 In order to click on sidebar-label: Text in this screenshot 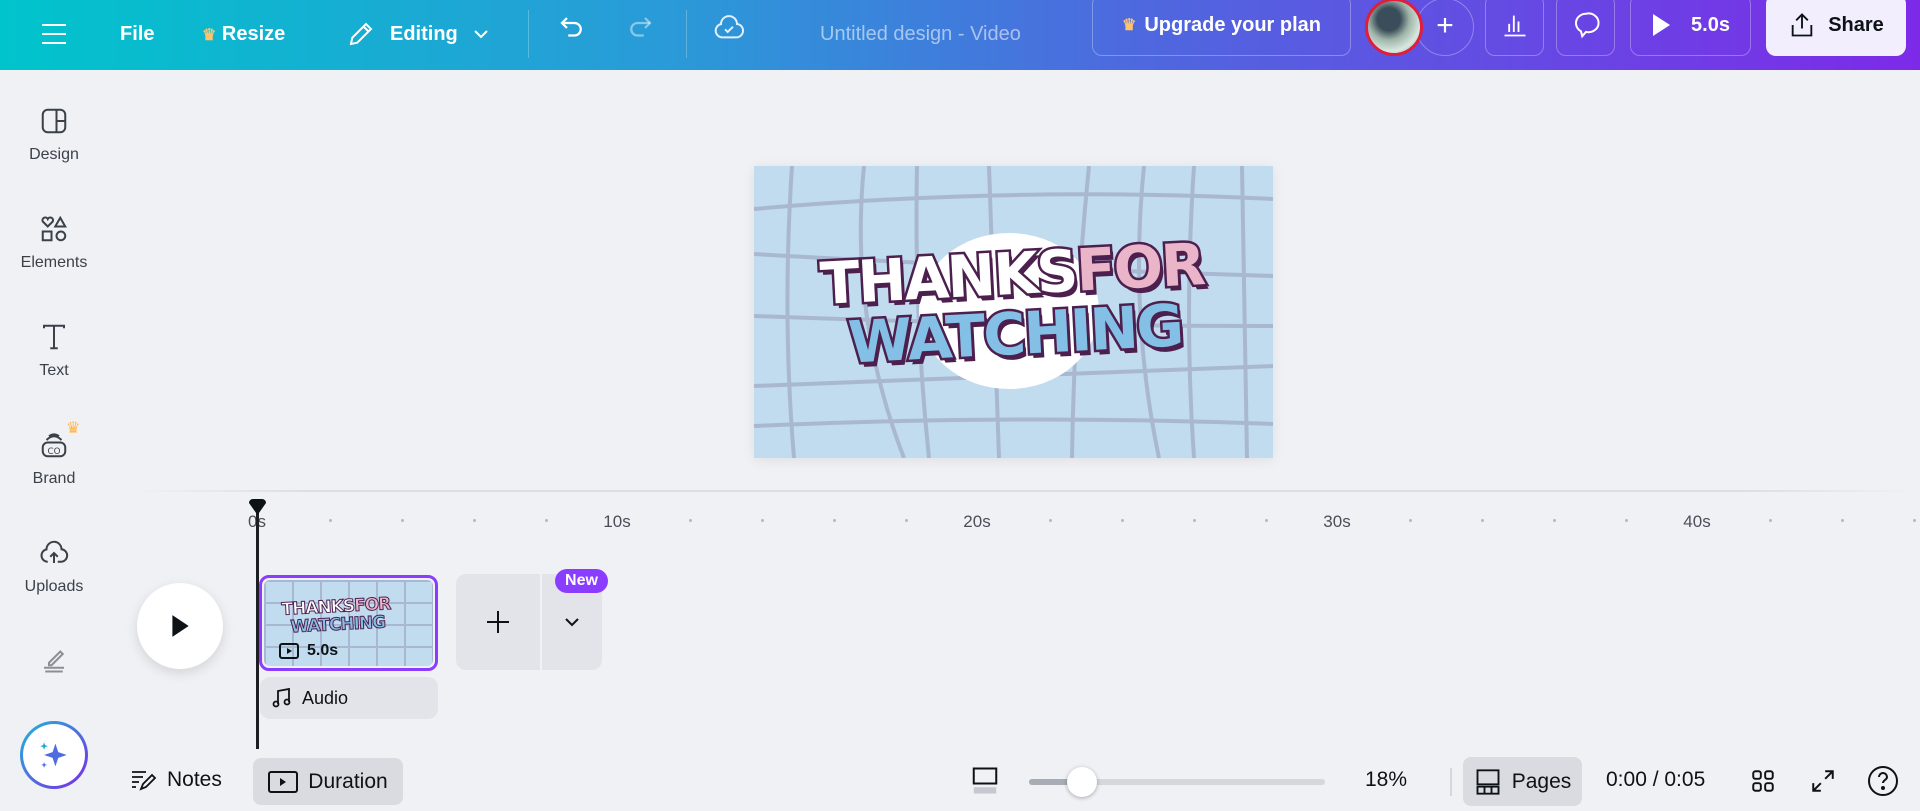, I will do `click(54, 370)`.